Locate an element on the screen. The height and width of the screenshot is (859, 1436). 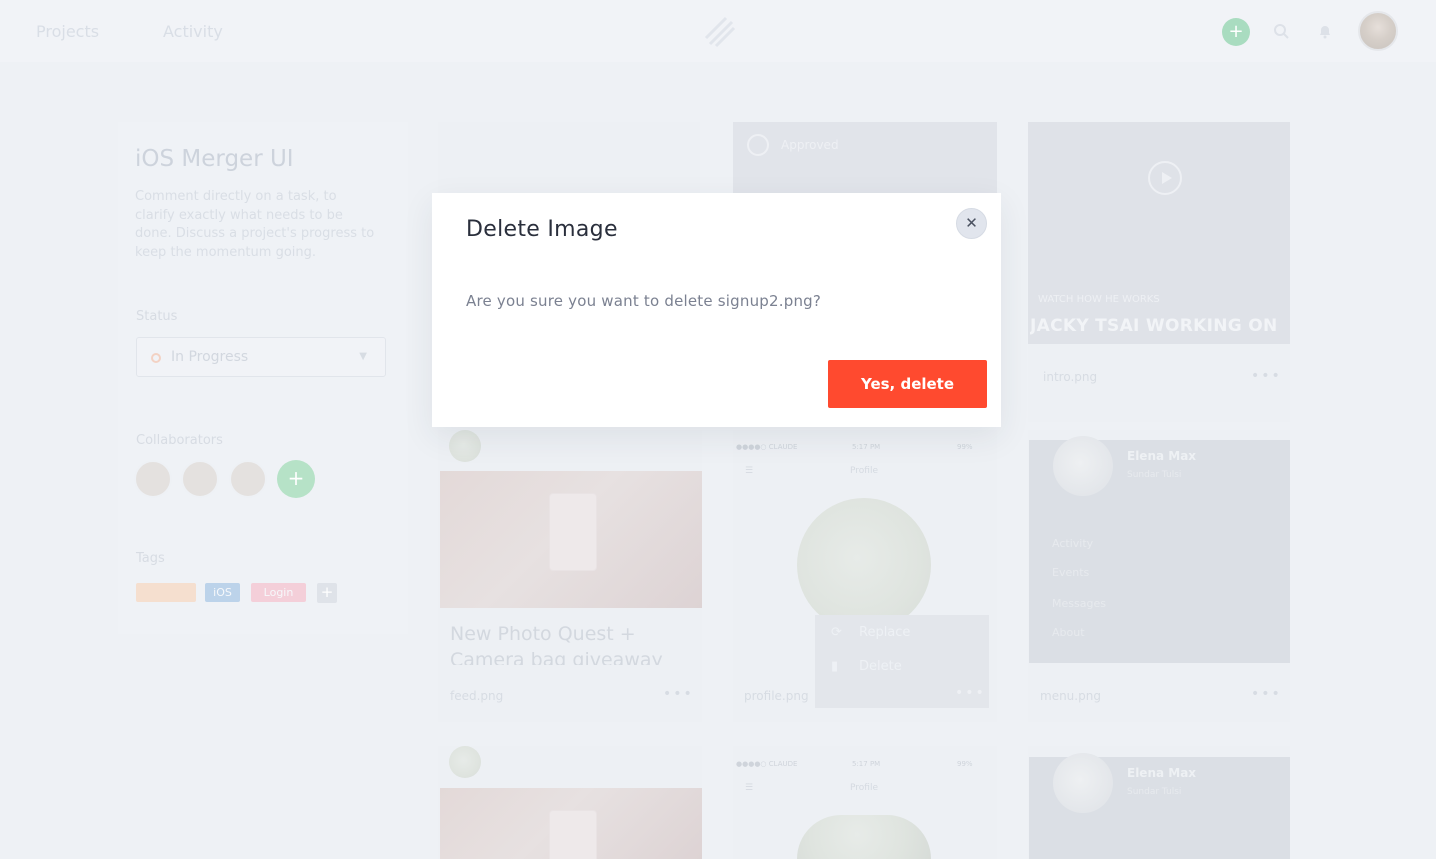
menu-item: About is located at coordinates (1068, 632).